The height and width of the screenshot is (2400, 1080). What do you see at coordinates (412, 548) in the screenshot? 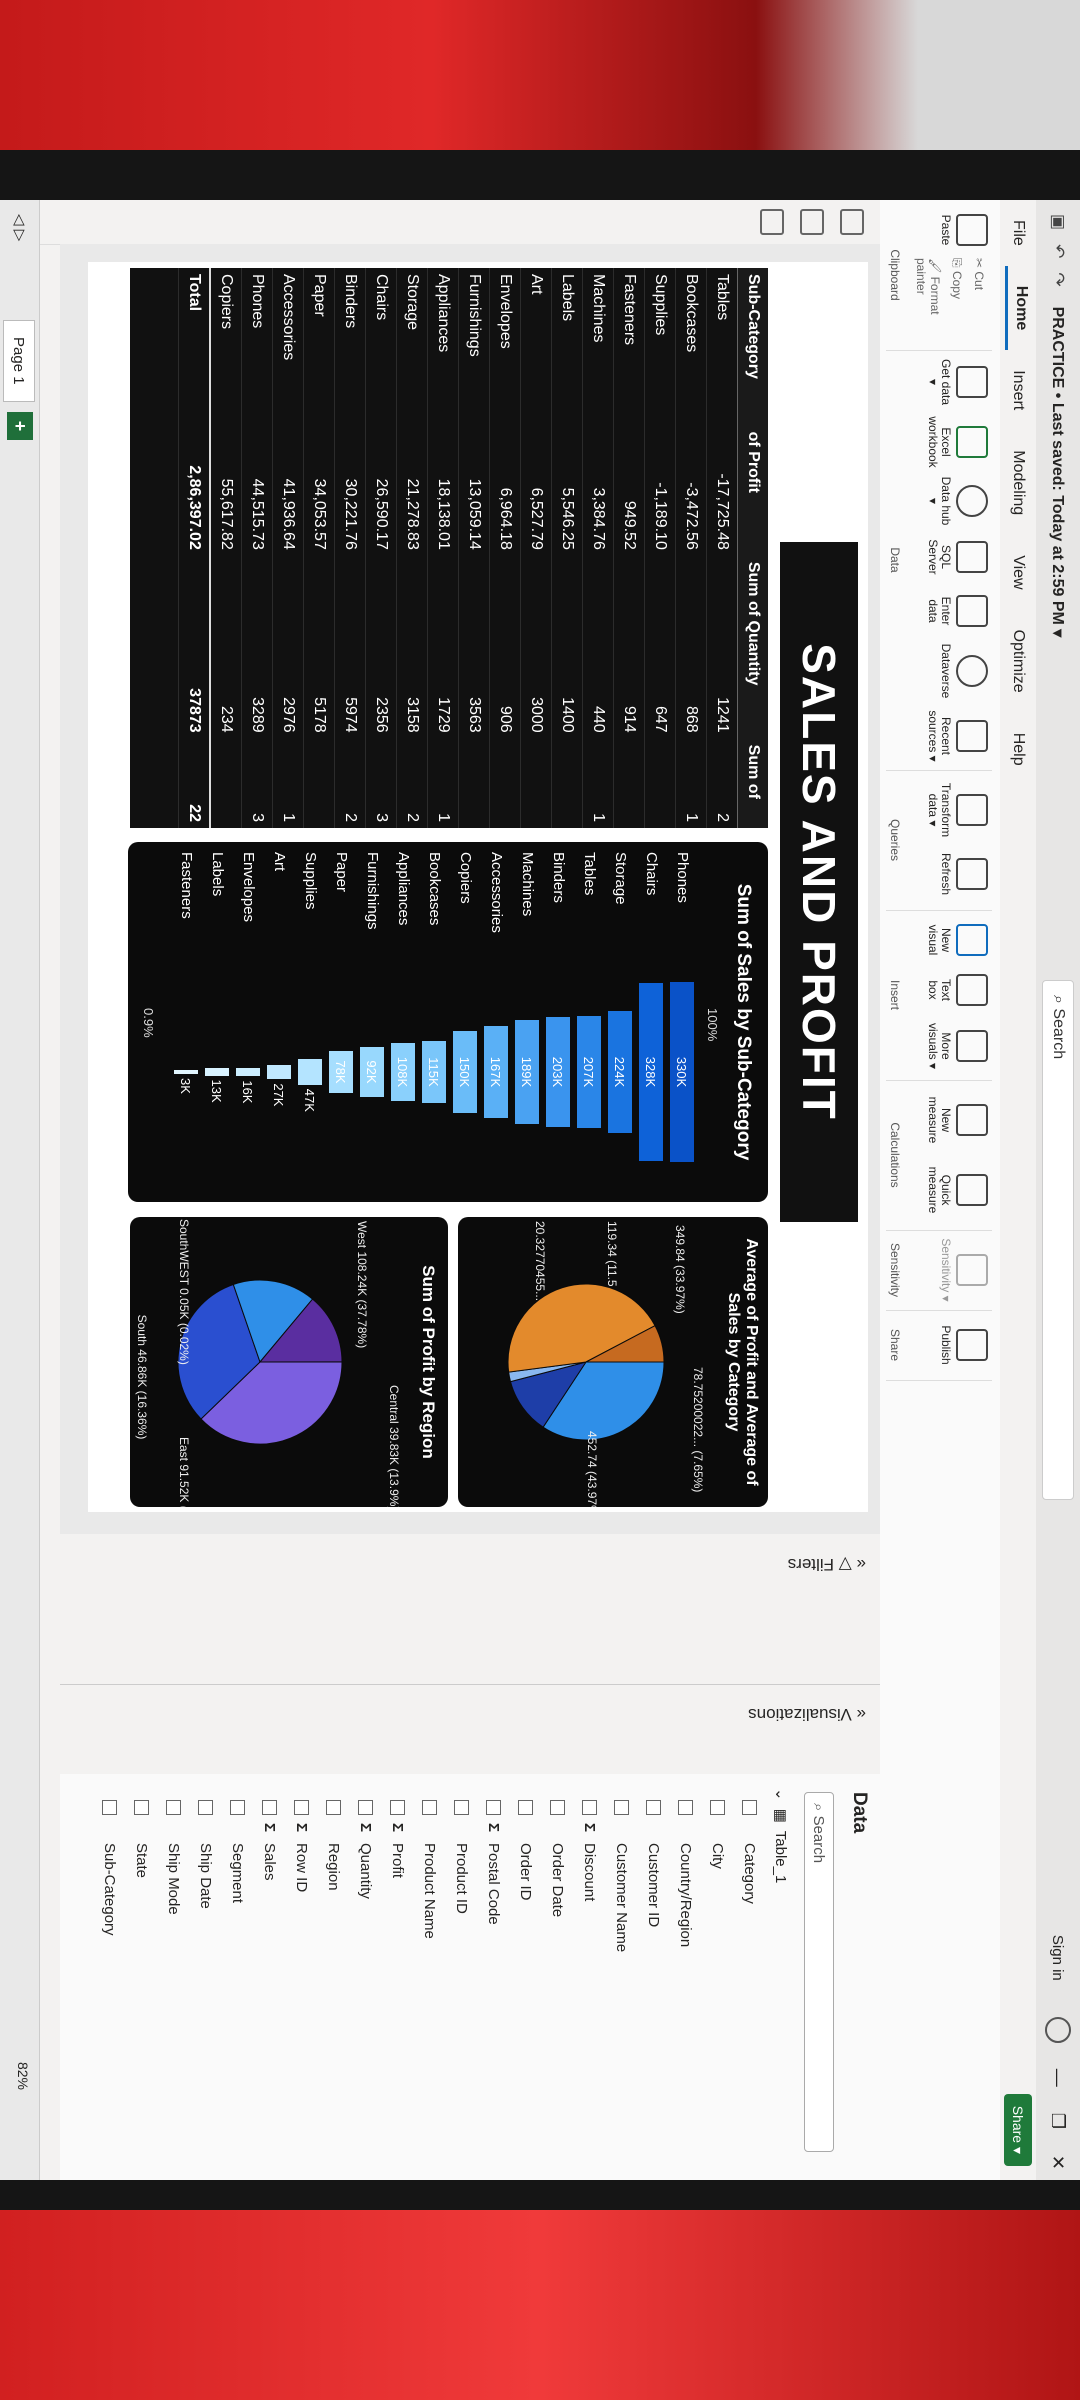
I see `table-row: Storage 21,278.83 3158 2` at bounding box center [412, 548].